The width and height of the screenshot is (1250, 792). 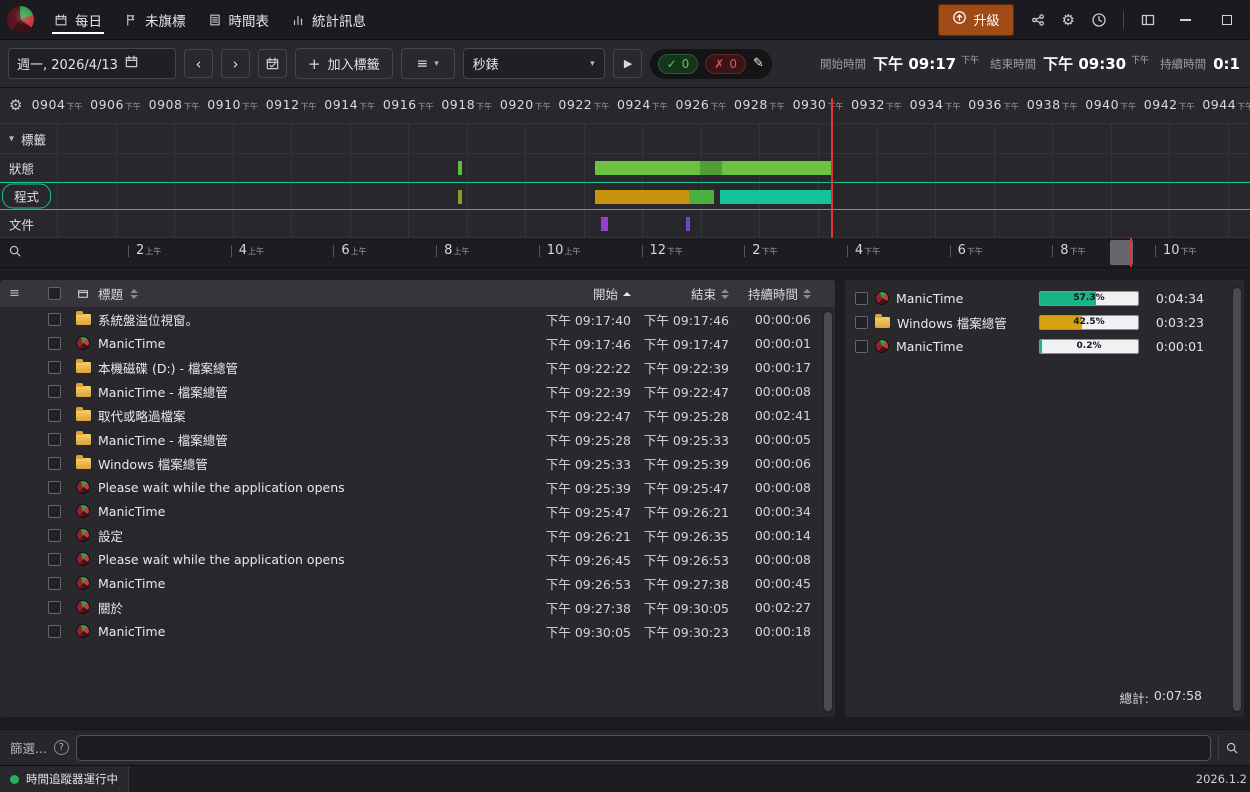 What do you see at coordinates (54, 293) in the screenshot?
I see `select-all-checkbox` at bounding box center [54, 293].